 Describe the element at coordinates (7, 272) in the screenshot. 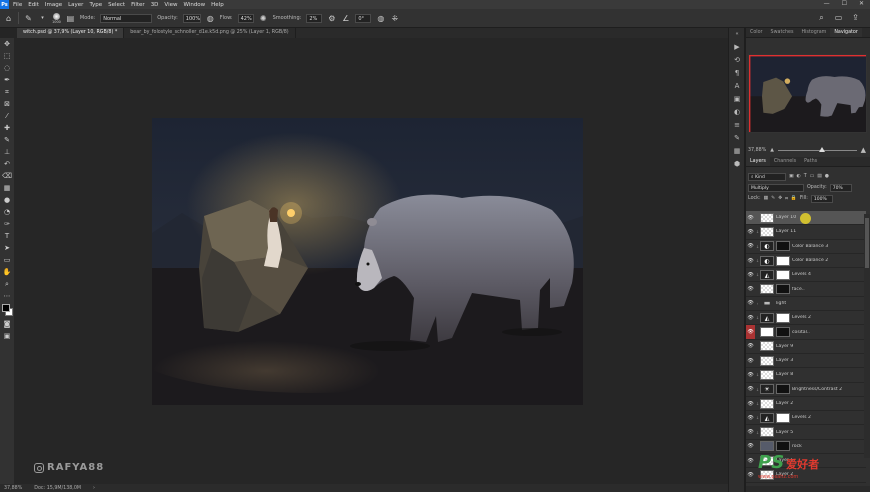

I see `hand-tool-icon: ✋` at that location.